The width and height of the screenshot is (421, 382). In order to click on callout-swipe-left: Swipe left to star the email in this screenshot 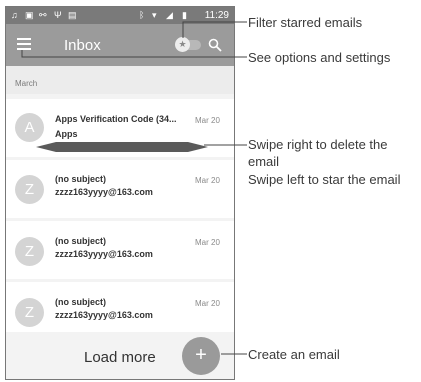, I will do `click(324, 179)`.